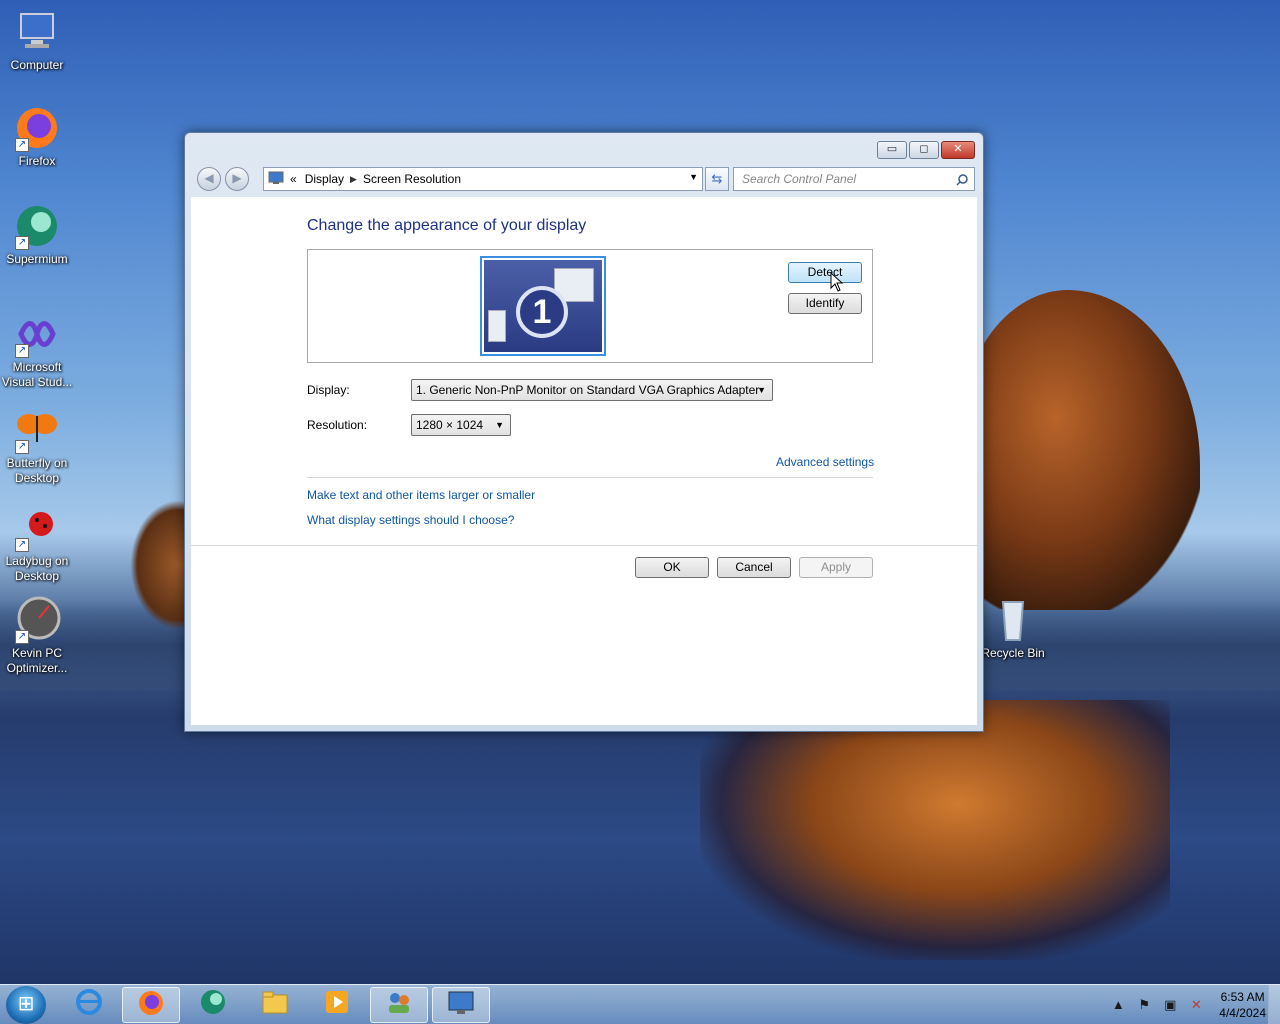  I want to click on taskbar-firefox, so click(151, 1005).